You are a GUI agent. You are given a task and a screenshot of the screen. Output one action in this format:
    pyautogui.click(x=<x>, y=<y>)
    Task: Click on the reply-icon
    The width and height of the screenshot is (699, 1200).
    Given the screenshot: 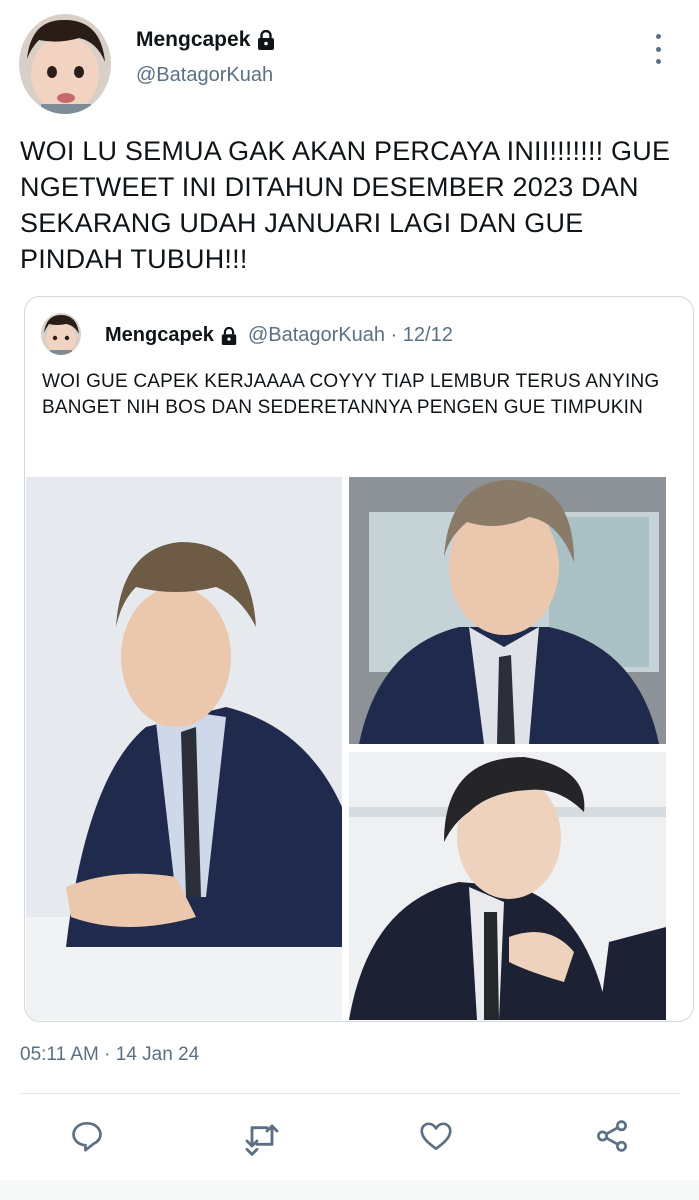 What is the action you would take?
    pyautogui.click(x=87, y=1138)
    